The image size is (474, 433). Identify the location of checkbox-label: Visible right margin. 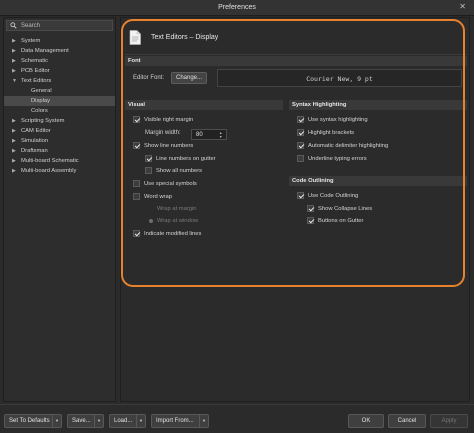
(169, 119).